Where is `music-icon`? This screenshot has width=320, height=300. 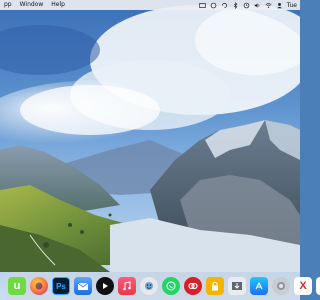 music-icon is located at coordinates (127, 286).